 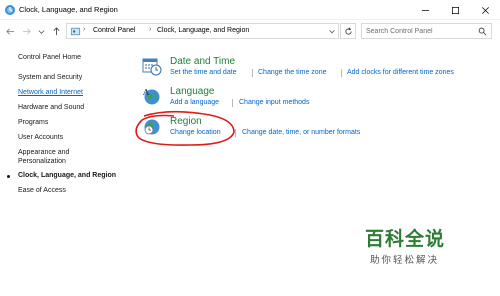 I want to click on breadcrumb-current: Clock, Language, and Region, so click(x=203, y=30).